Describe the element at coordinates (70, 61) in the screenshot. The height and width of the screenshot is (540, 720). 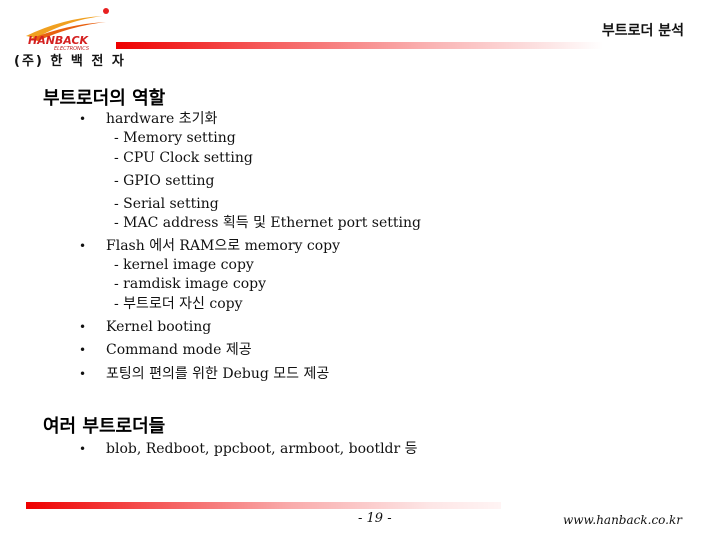
I see `logo-company-name: (주) 한 백 전 자` at that location.